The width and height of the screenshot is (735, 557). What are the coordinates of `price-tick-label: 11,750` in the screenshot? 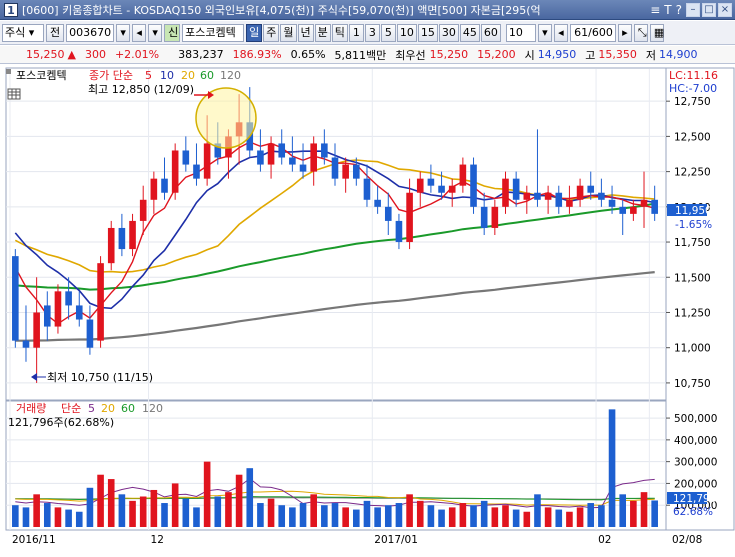 It's located at (692, 243).